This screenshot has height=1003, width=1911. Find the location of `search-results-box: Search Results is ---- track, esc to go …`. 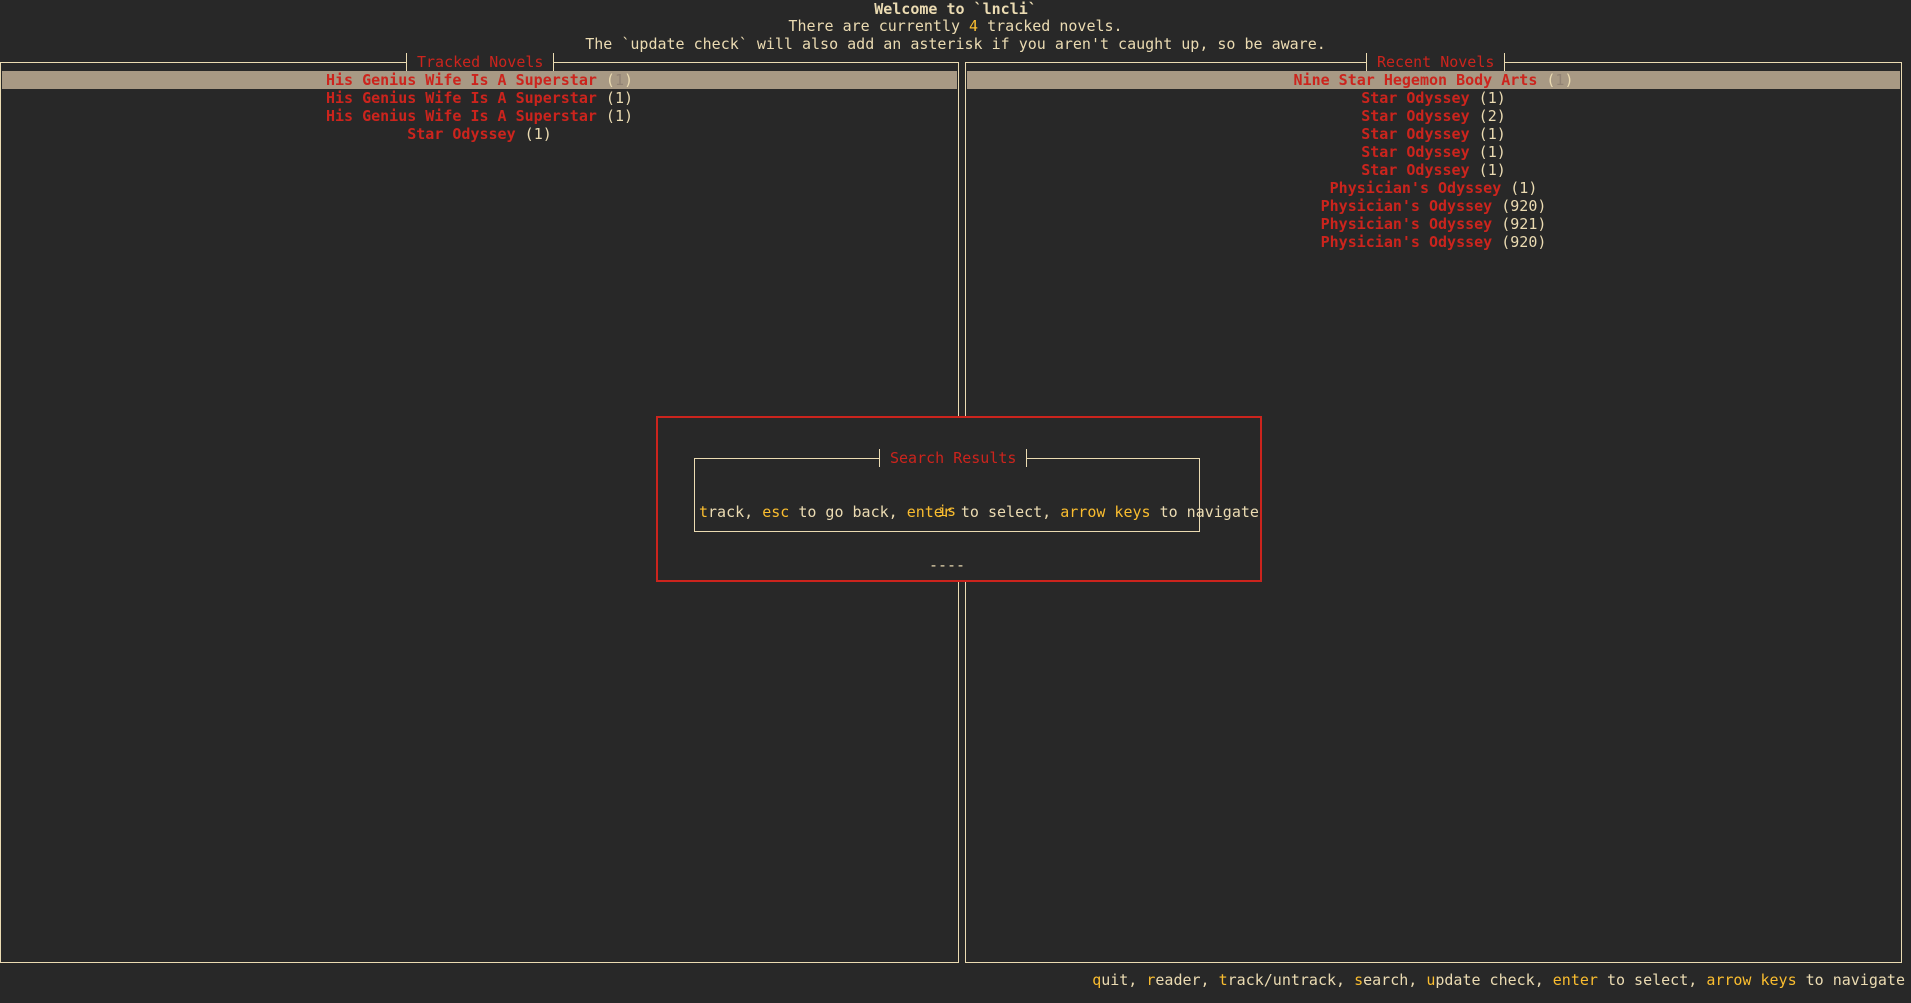

search-results-box: Search Results is ---- track, esc to go … is located at coordinates (976, 511).